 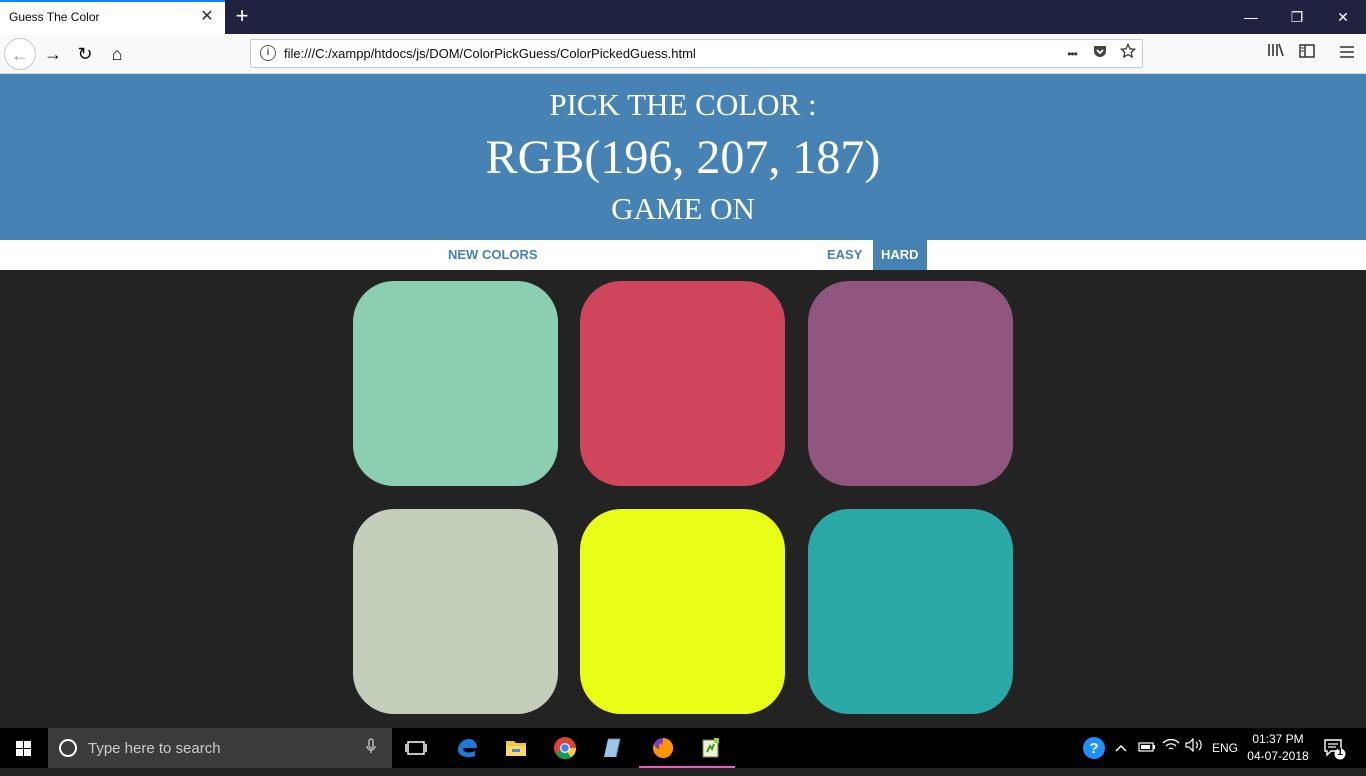 What do you see at coordinates (614, 748) in the screenshot?
I see `app-icon` at bounding box center [614, 748].